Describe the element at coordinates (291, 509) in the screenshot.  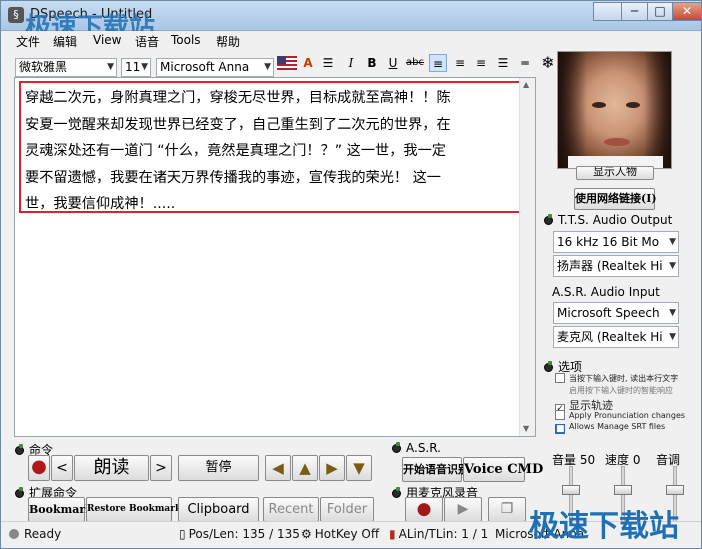
I see `recent-button: Recent` at that location.